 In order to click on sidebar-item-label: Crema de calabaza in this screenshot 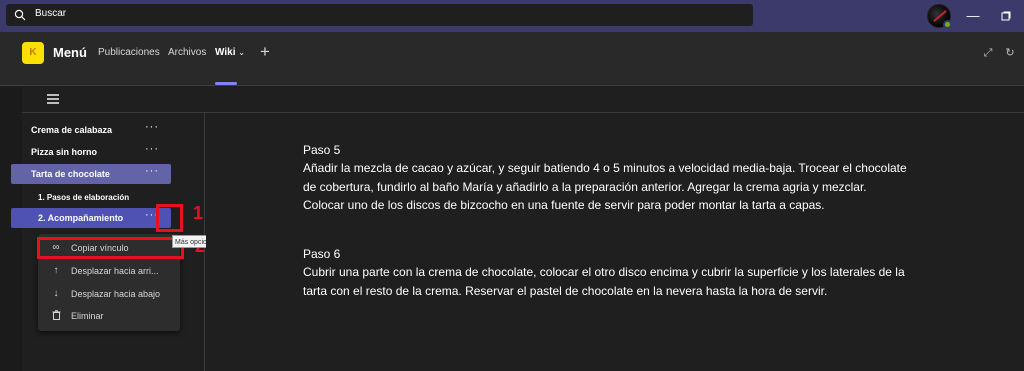, I will do `click(72, 130)`.